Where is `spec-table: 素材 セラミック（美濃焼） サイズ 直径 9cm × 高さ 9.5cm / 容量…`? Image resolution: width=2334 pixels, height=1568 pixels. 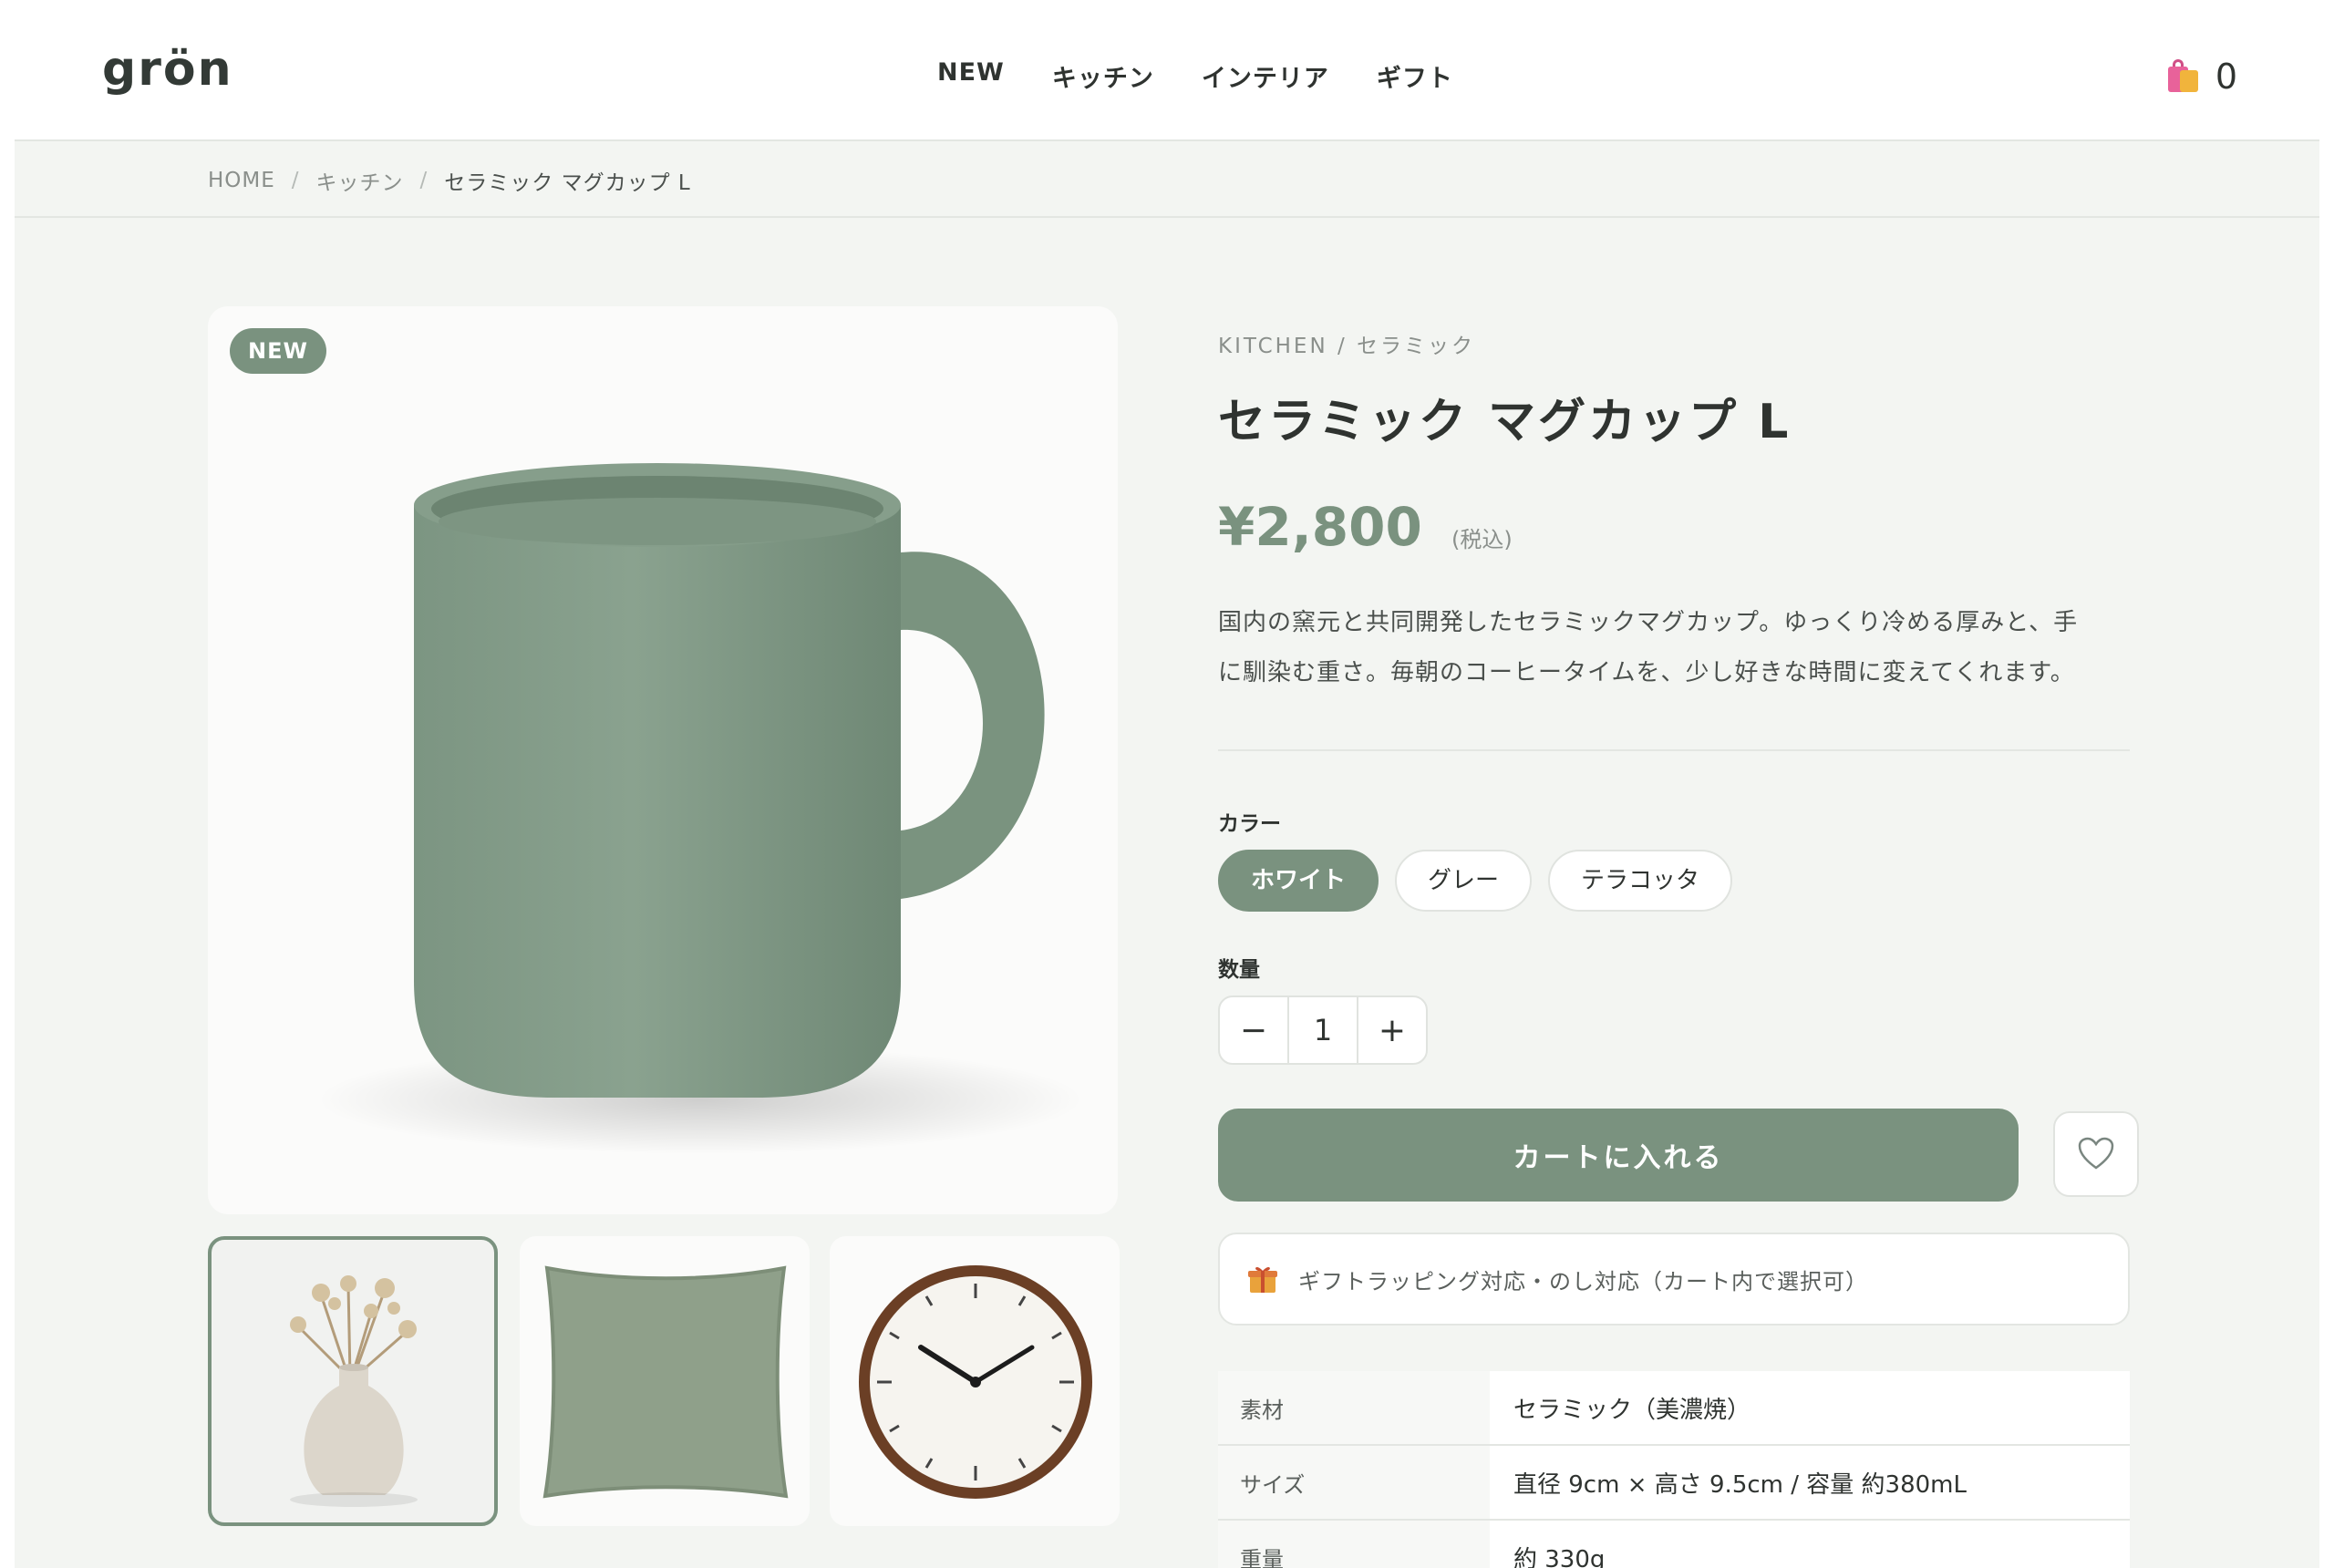 spec-table: 素材 セラミック（美濃焼） サイズ 直径 9cm × 高さ 9.5cm / 容量… is located at coordinates (1674, 1469).